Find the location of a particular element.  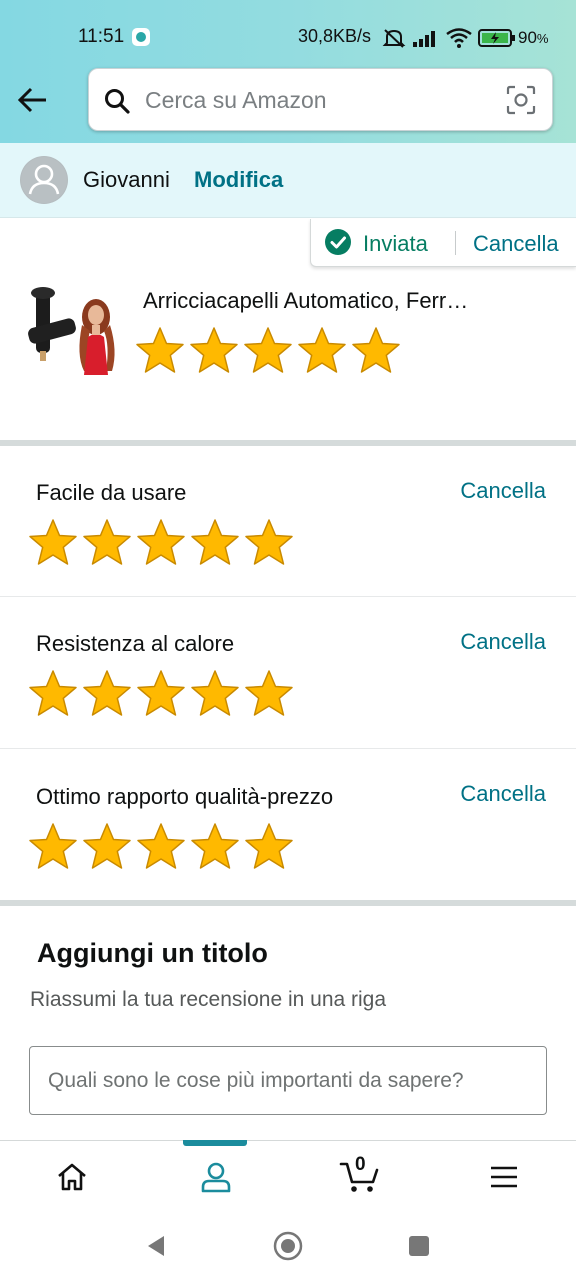

network-speed: 30,8KB/s is located at coordinates (335, 36).